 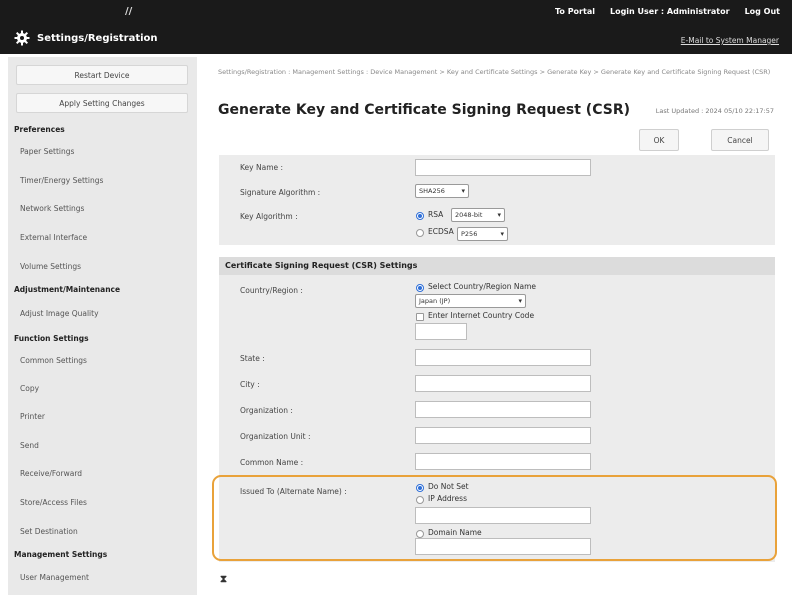 I want to click on country-select: Japan (JP) ▾, so click(x=470, y=301).